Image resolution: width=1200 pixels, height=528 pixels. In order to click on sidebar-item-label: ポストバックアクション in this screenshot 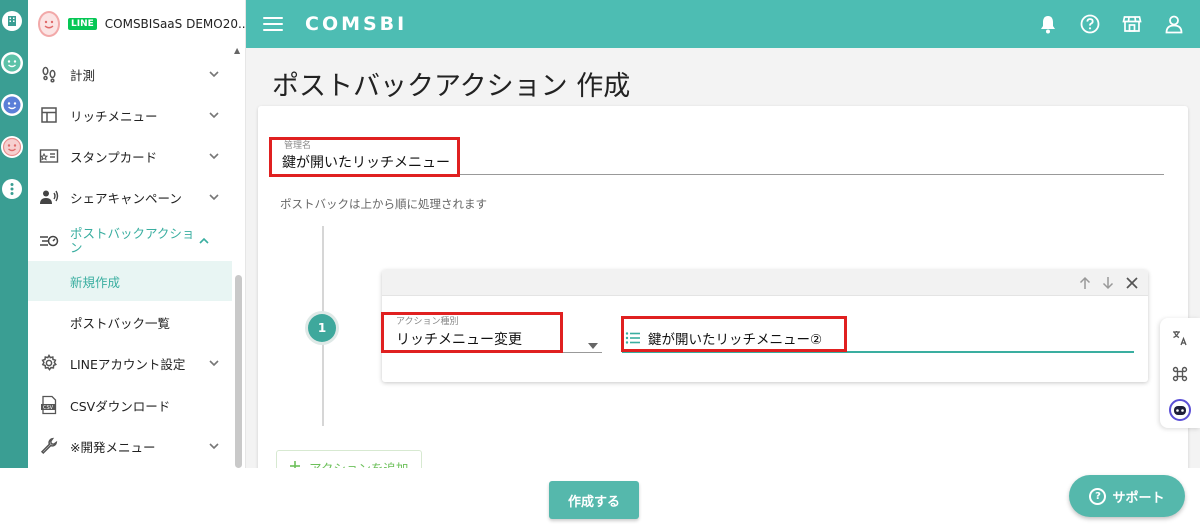, I will do `click(132, 240)`.